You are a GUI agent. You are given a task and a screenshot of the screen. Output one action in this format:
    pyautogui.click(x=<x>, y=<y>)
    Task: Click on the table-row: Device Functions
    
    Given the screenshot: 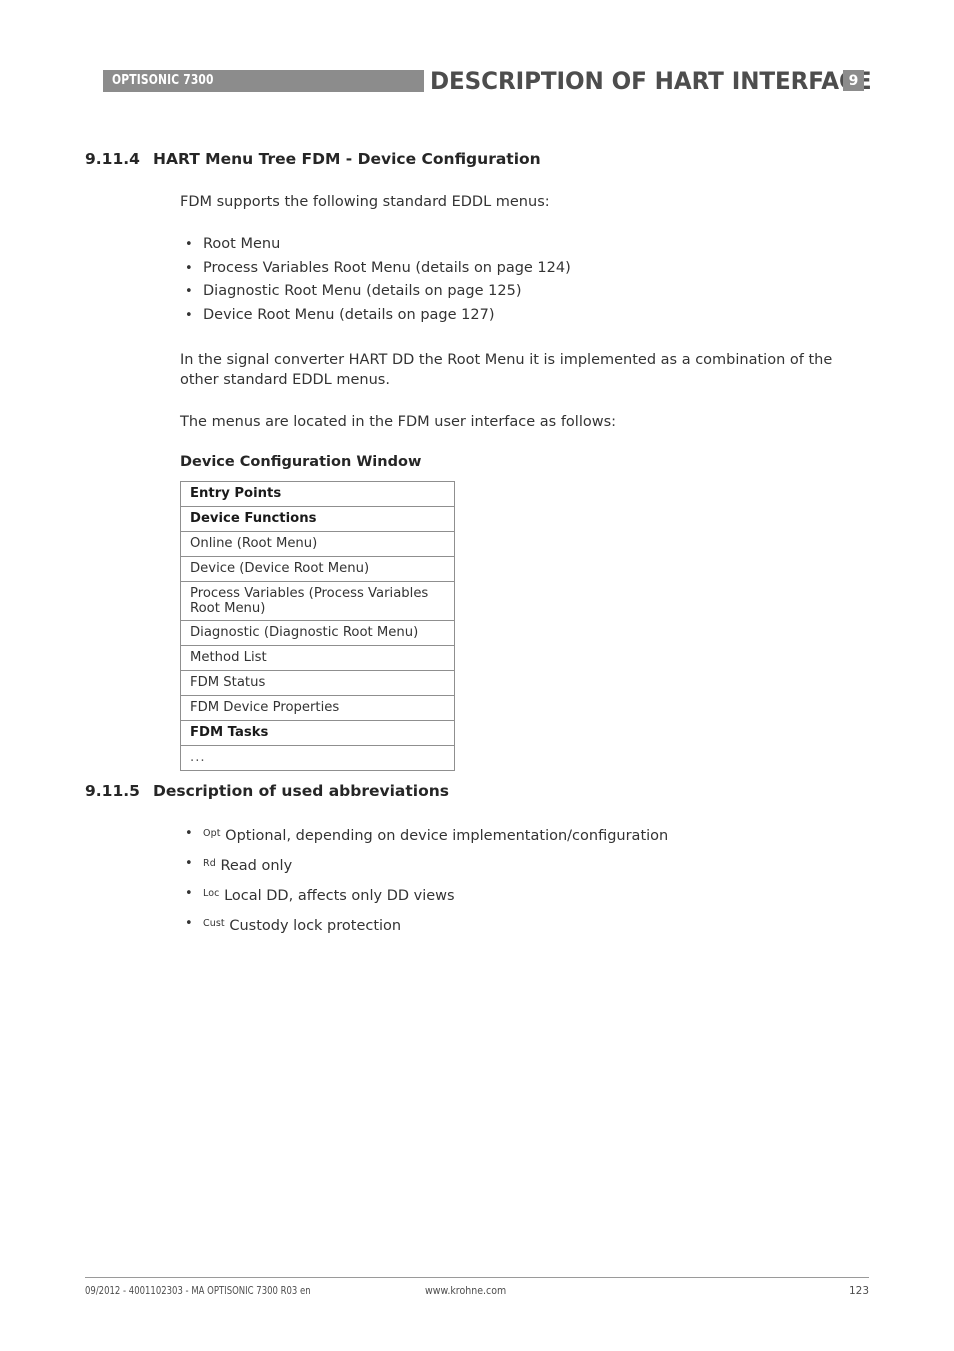 What is the action you would take?
    pyautogui.click(x=317, y=519)
    